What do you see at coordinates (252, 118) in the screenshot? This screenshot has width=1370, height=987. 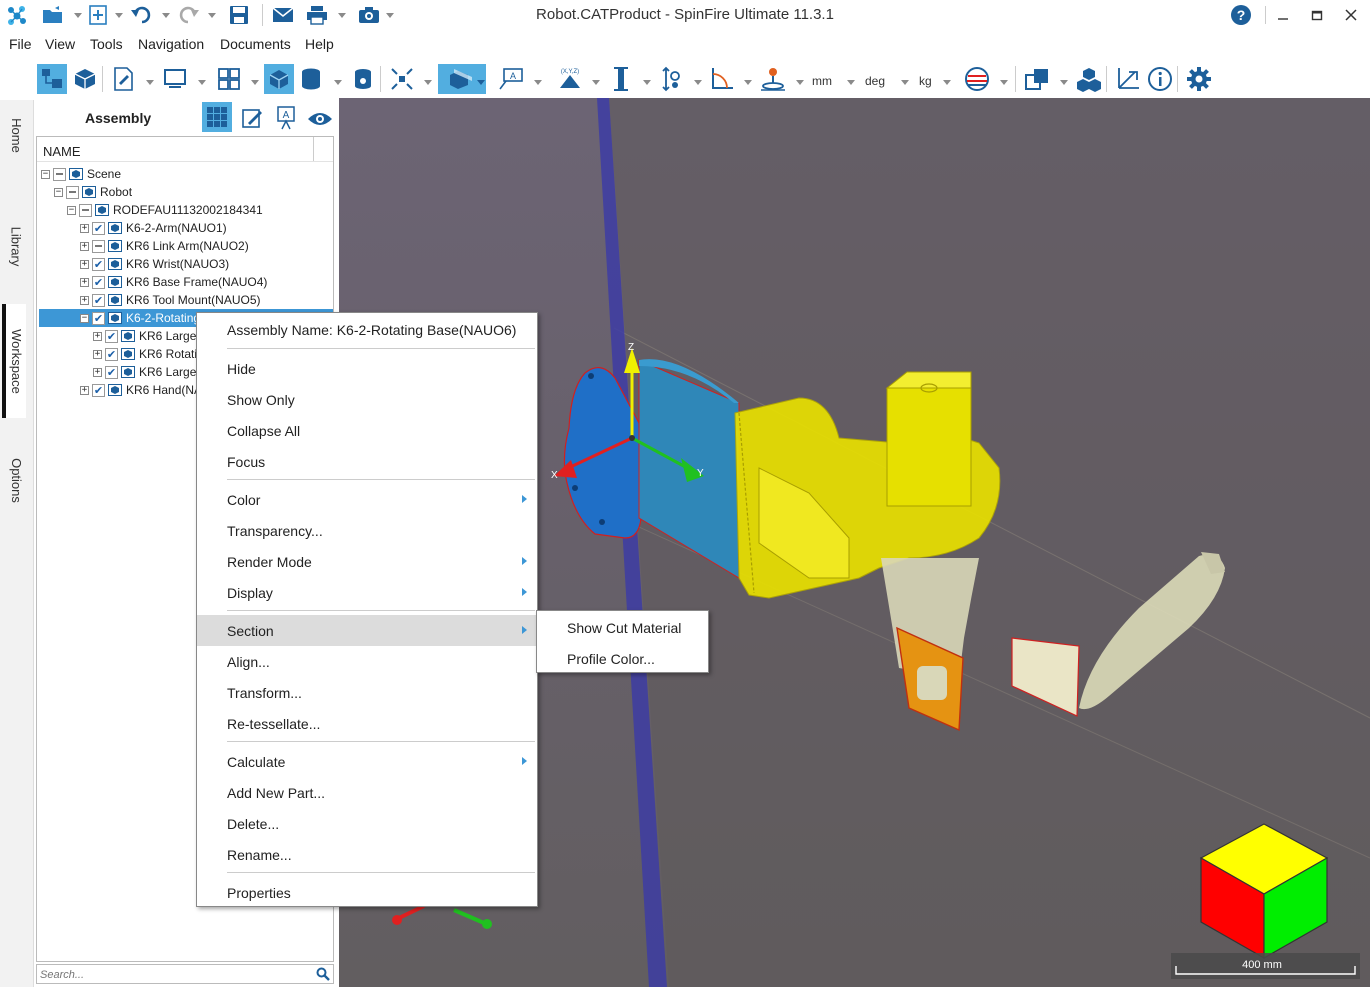 I see `edit-notes-icon` at bounding box center [252, 118].